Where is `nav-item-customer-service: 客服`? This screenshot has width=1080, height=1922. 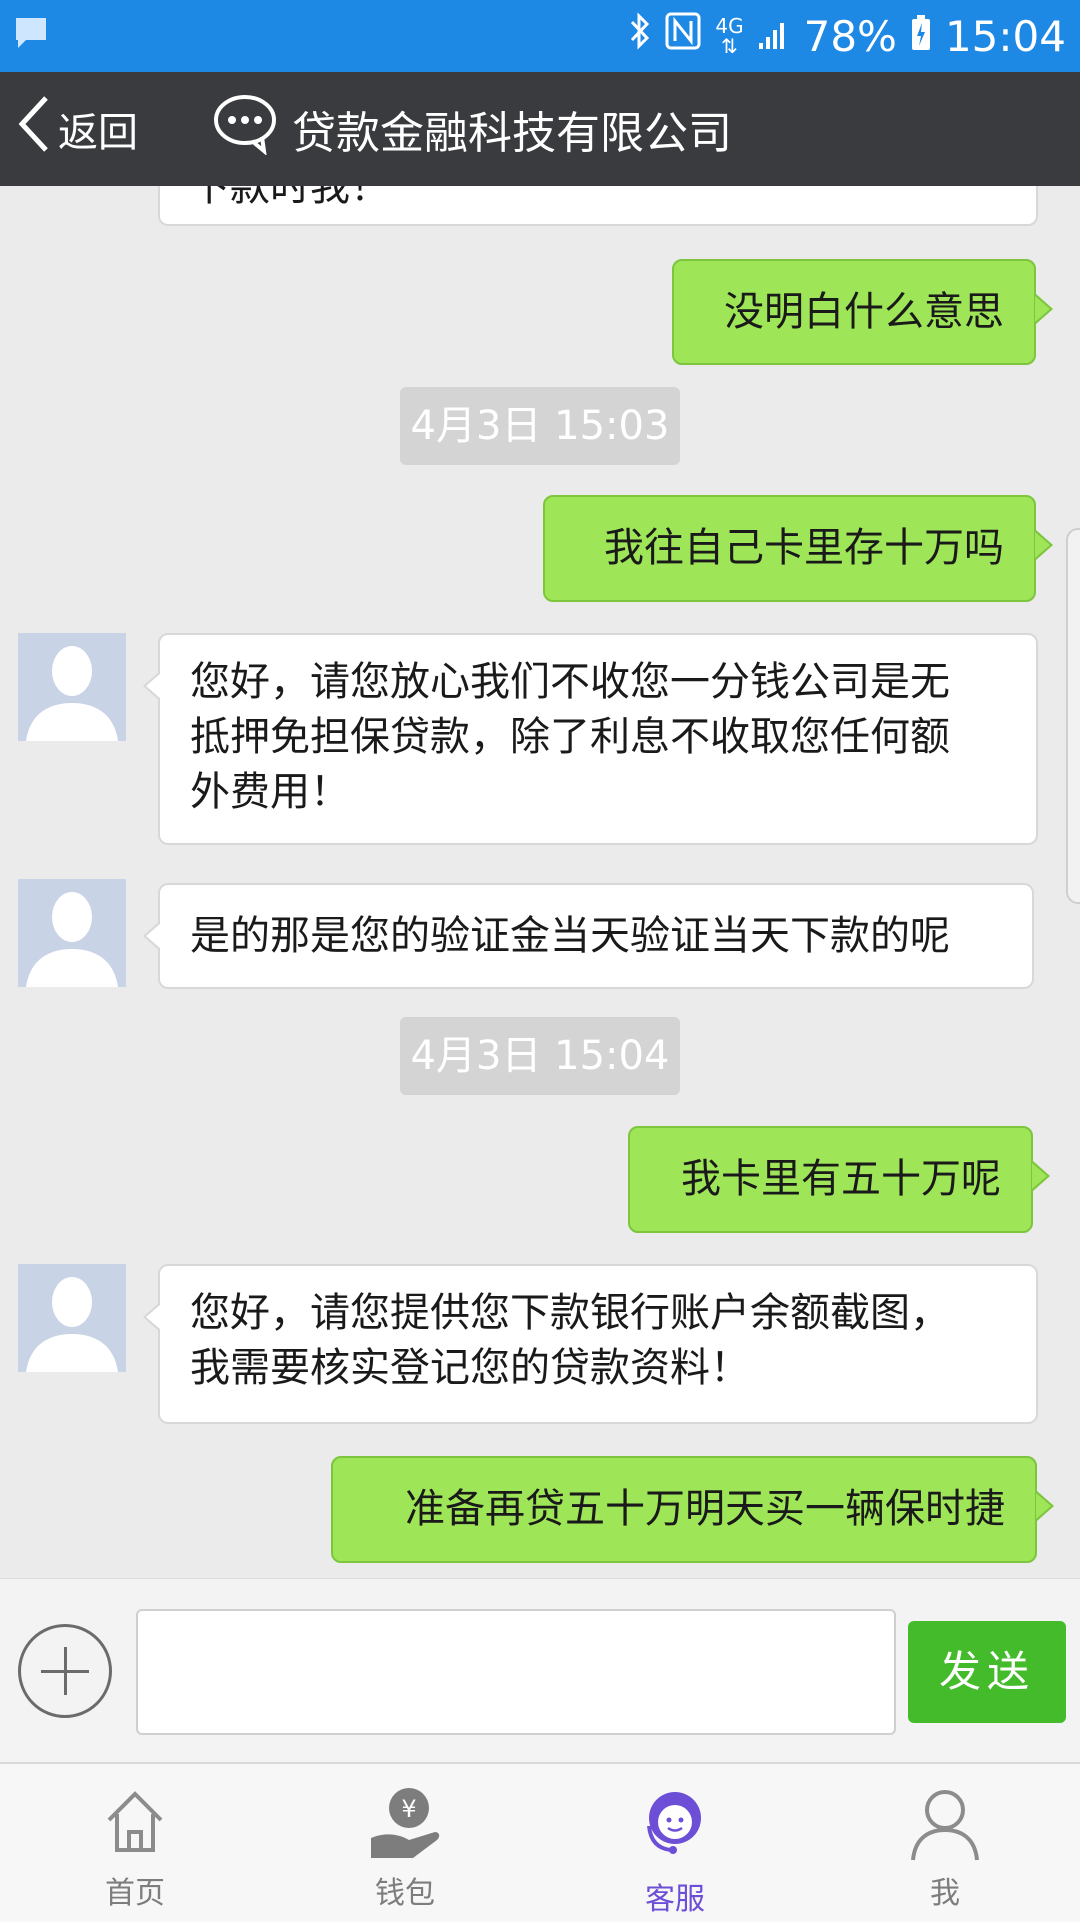
nav-item-customer-service: 客服 is located at coordinates (675, 1843).